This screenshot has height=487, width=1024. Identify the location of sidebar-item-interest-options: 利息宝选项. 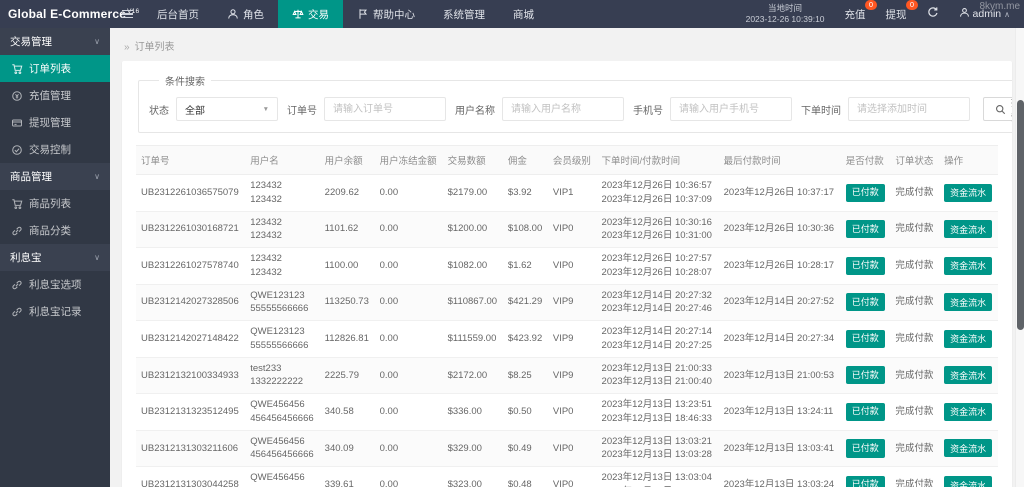
(55, 284).